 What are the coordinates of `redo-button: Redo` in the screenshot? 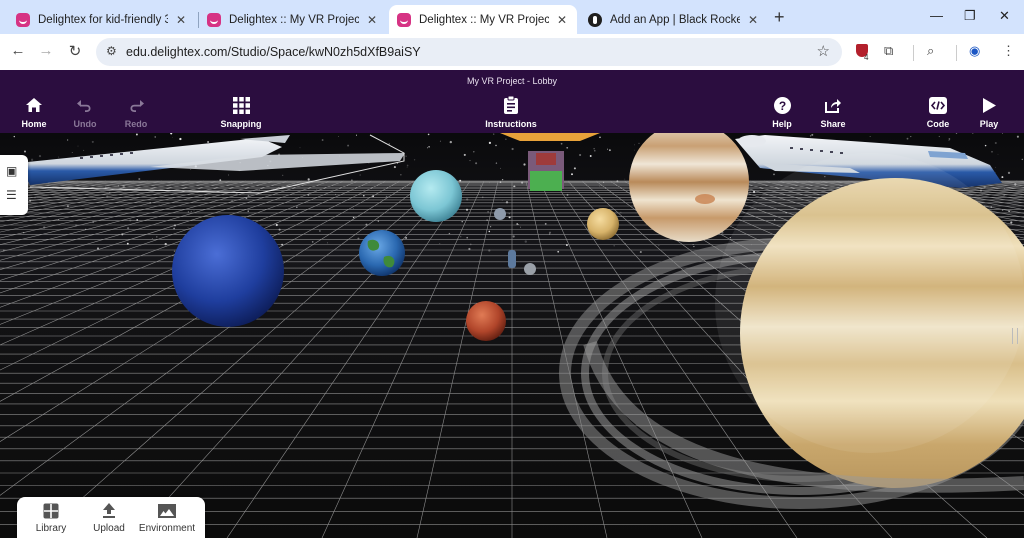 It's located at (136, 112).